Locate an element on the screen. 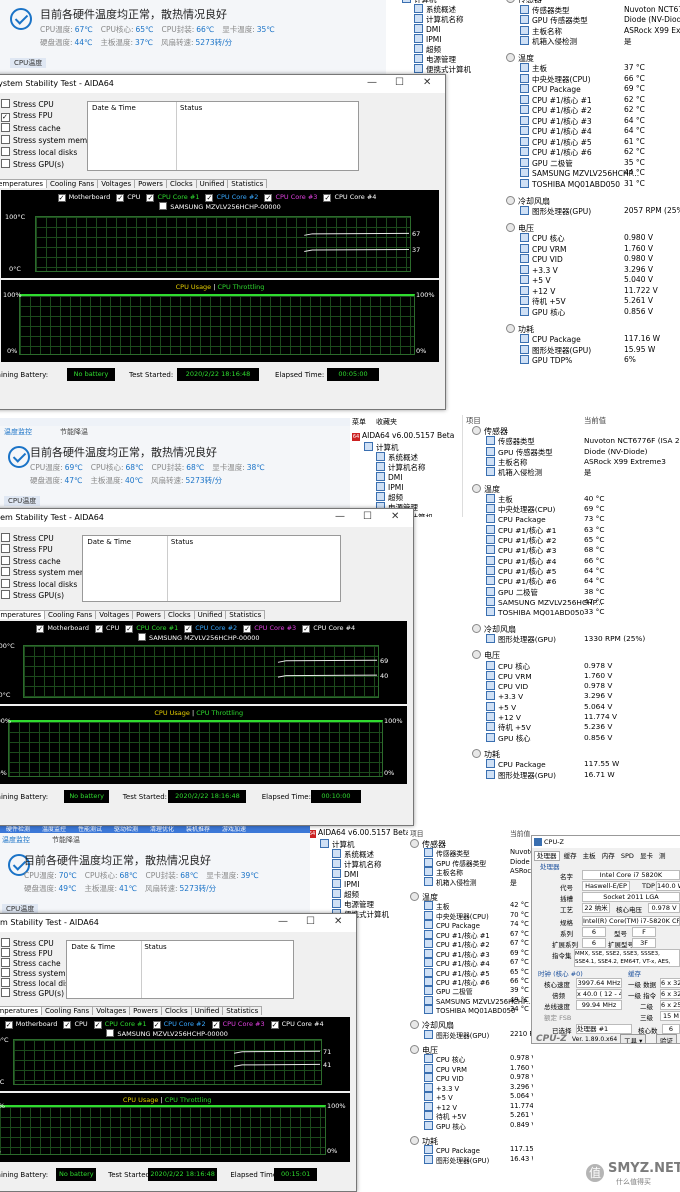  stress-option: Stress local disks is located at coordinates (39, 583).